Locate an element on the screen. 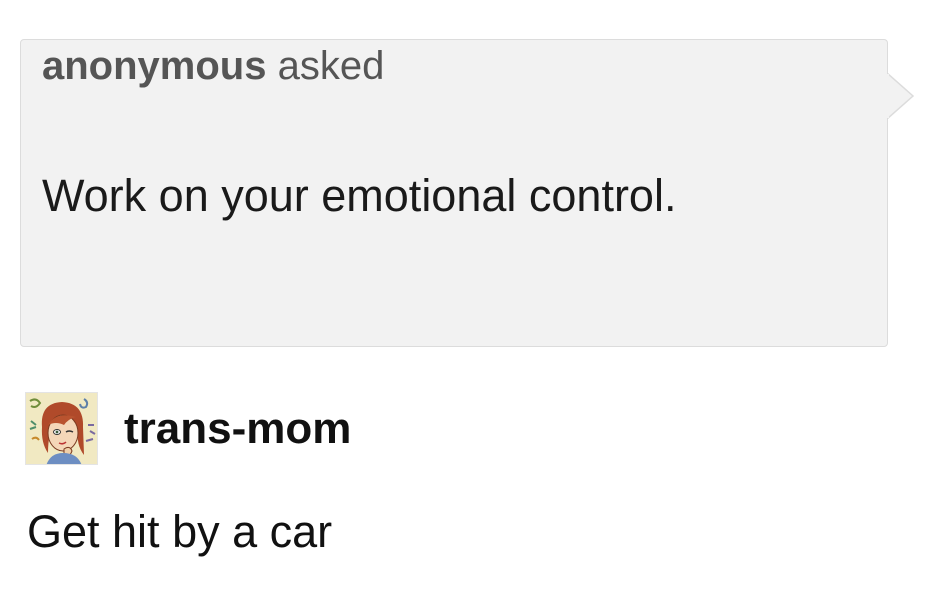 The height and width of the screenshot is (589, 928). asker-name: anonymous is located at coordinates (154, 66).